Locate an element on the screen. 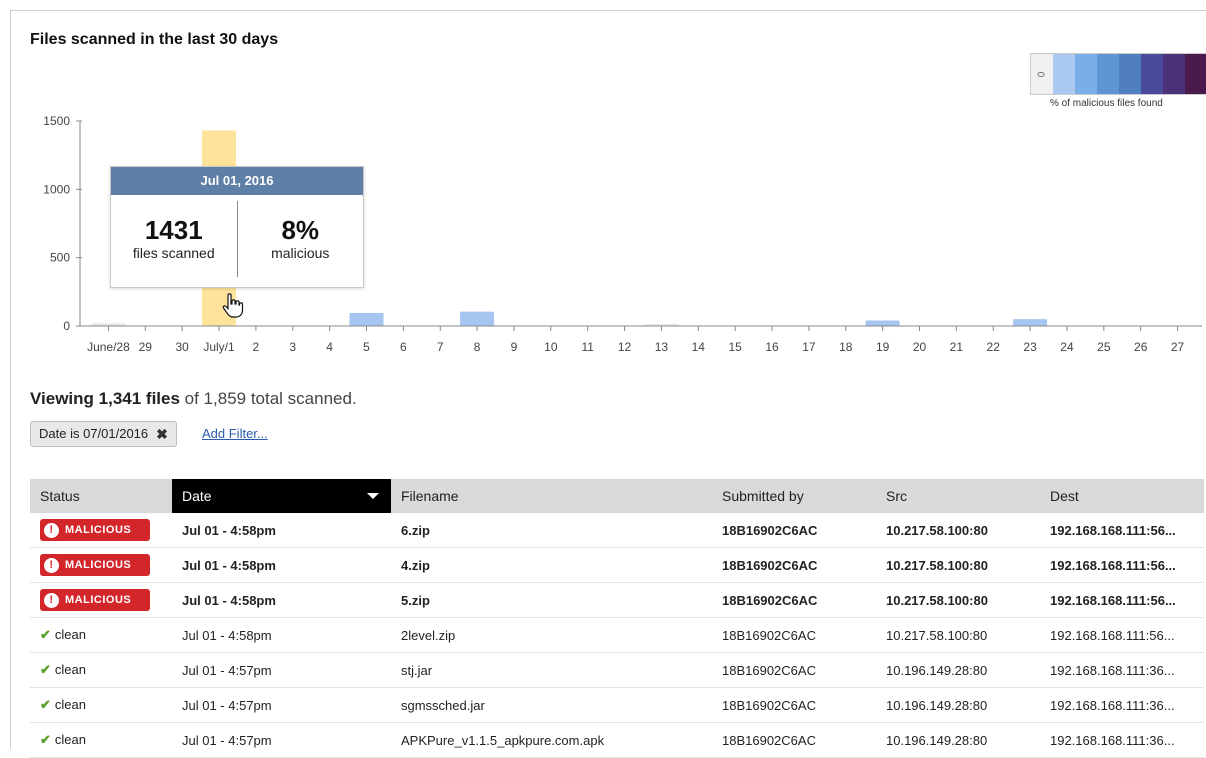 This screenshot has height=758, width=1206. x-tick-label: 27 is located at coordinates (1178, 347).